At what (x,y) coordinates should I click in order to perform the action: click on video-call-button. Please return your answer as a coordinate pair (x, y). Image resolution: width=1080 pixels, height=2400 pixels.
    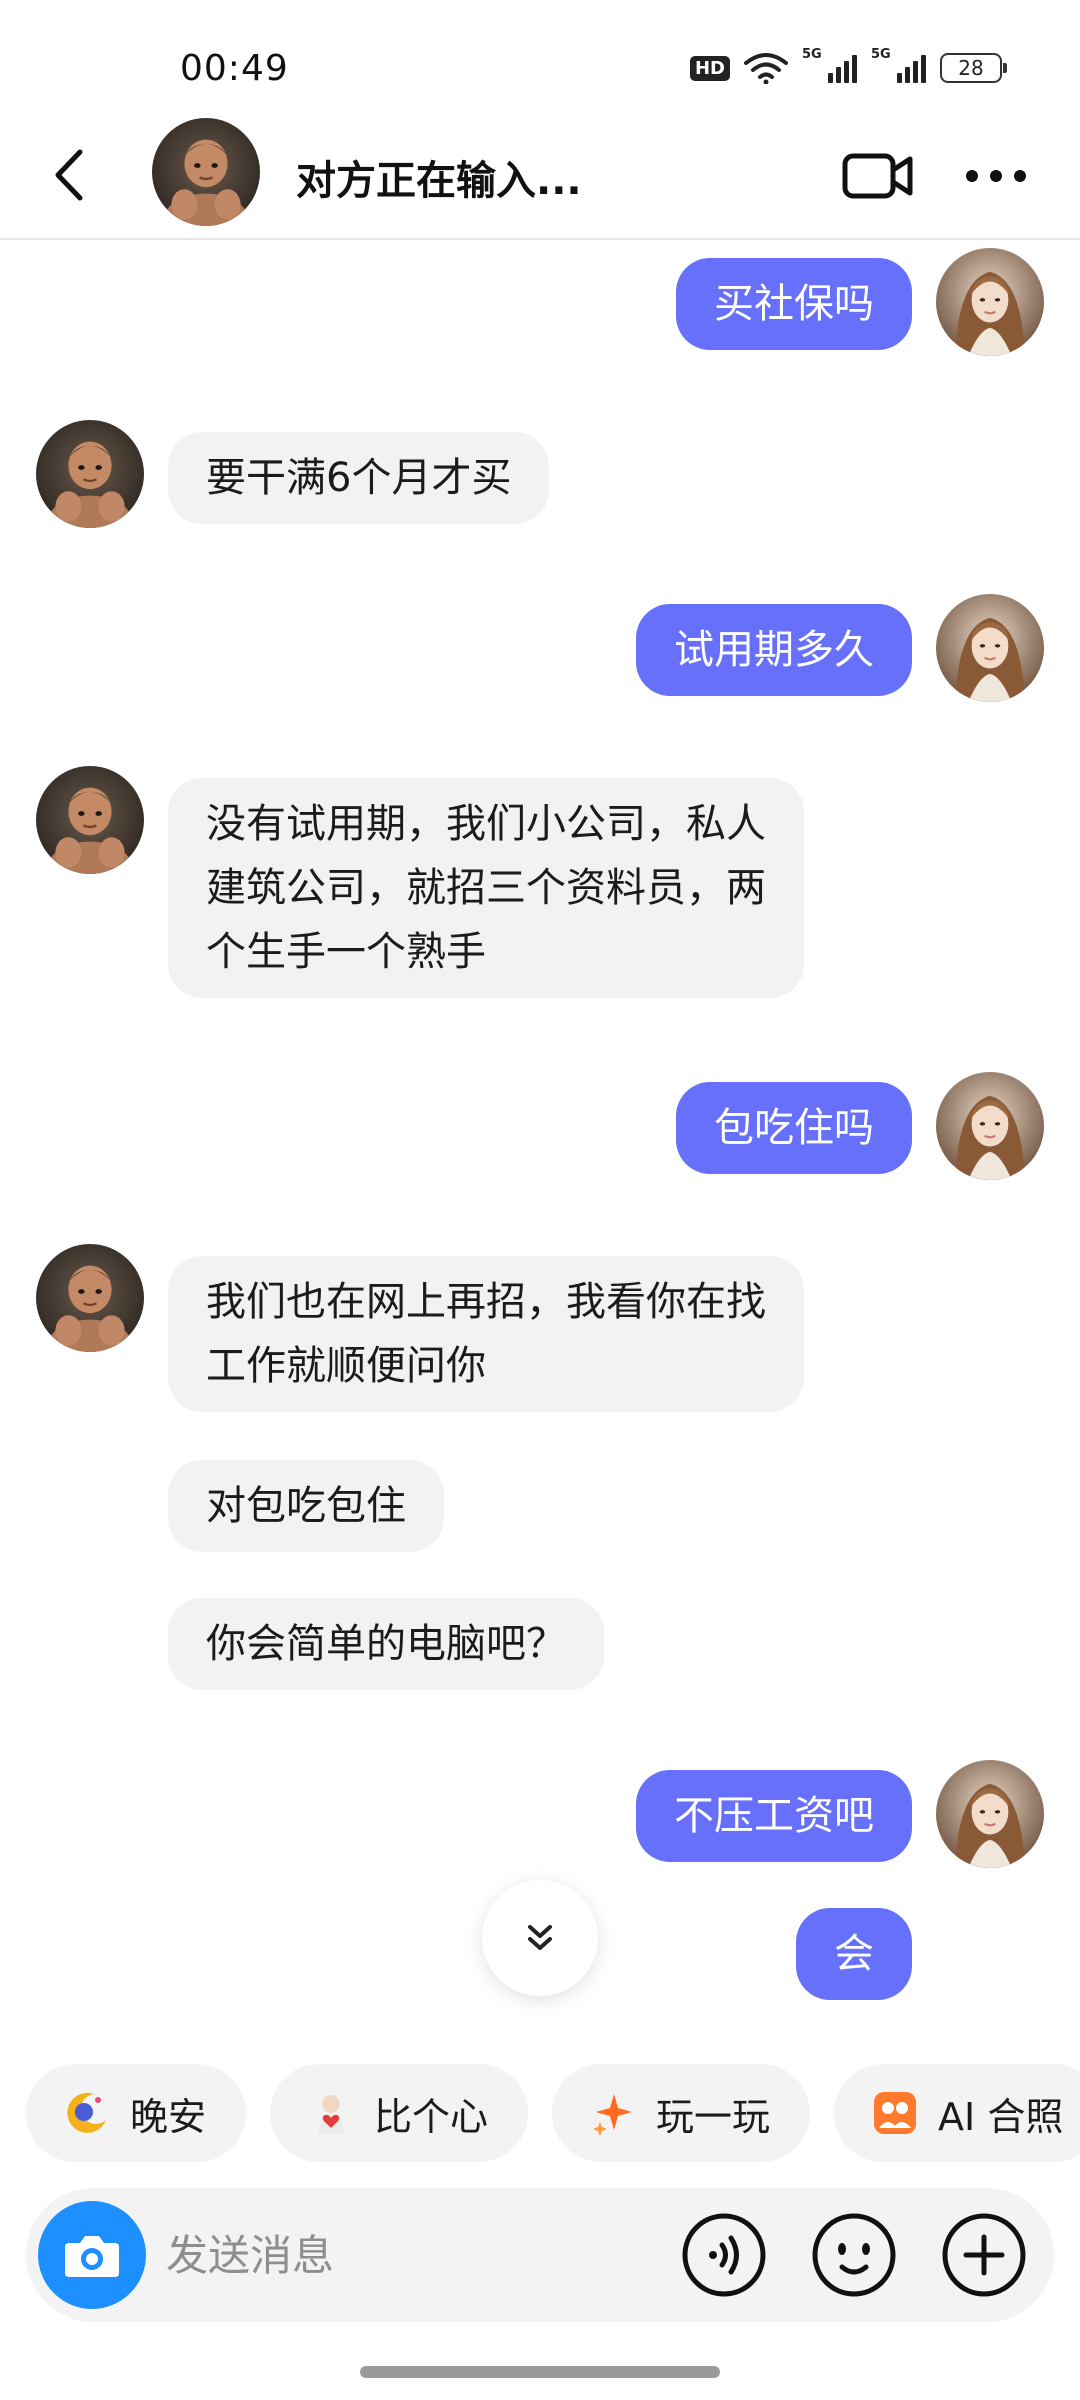
    Looking at the image, I should click on (878, 176).